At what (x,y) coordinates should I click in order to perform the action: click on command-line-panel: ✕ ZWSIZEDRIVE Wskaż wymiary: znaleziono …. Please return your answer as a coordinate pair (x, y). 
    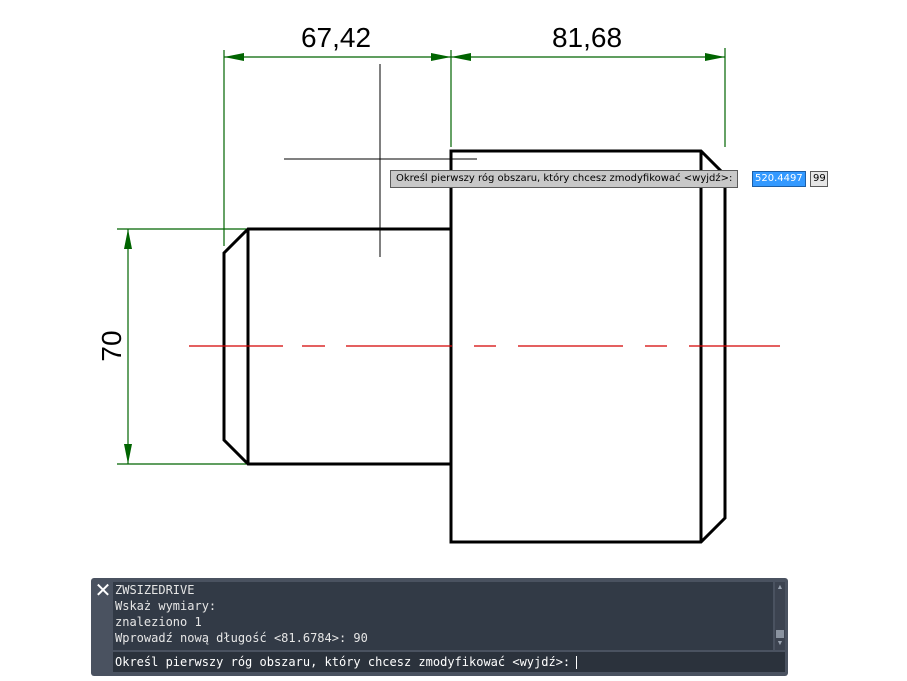
    Looking at the image, I should click on (439, 627).